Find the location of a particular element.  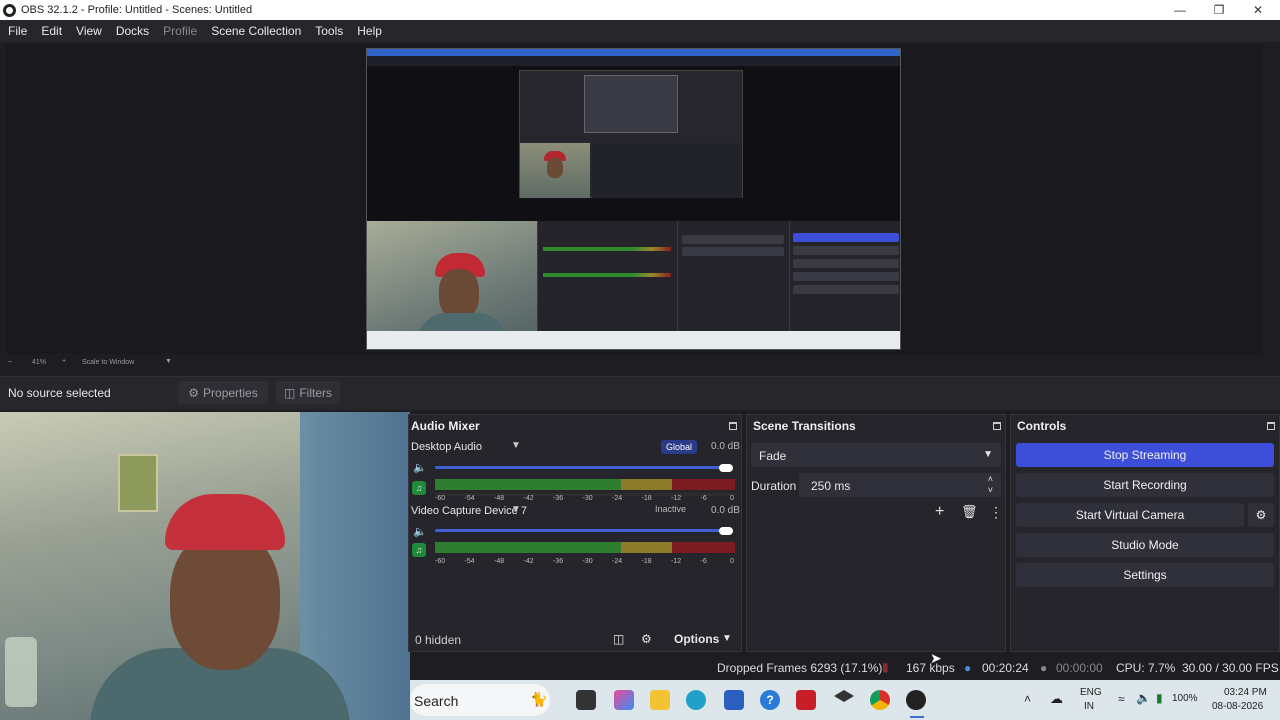

meter-scale-label: -6 is located at coordinates (703, 498).